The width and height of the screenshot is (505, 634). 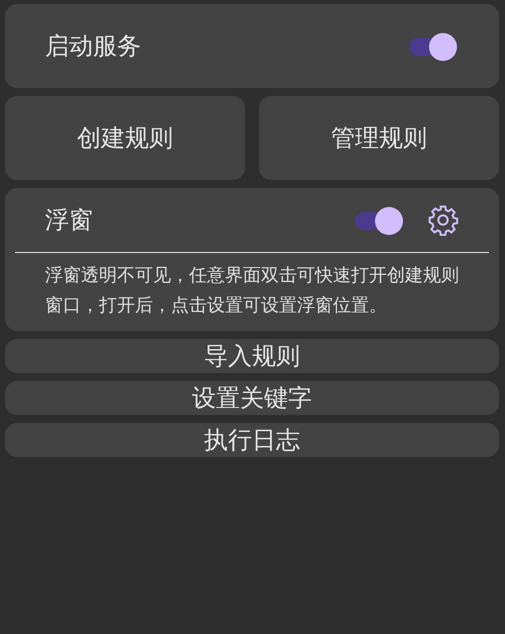 I want to click on action-button: 导入规则, so click(x=252, y=356).